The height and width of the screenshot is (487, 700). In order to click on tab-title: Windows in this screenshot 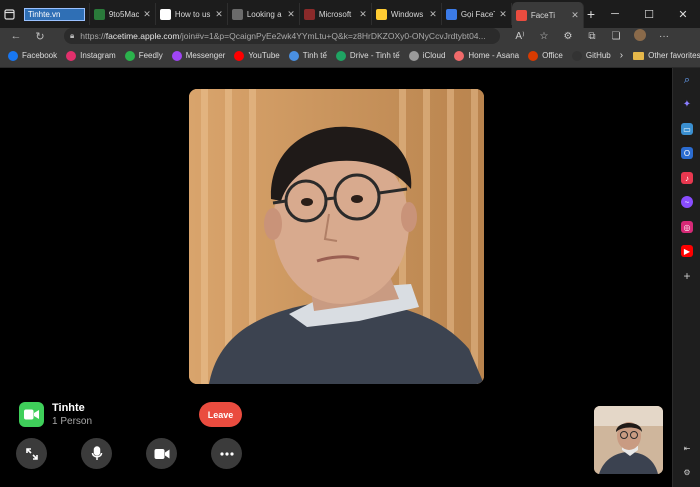, I will do `click(407, 14)`.